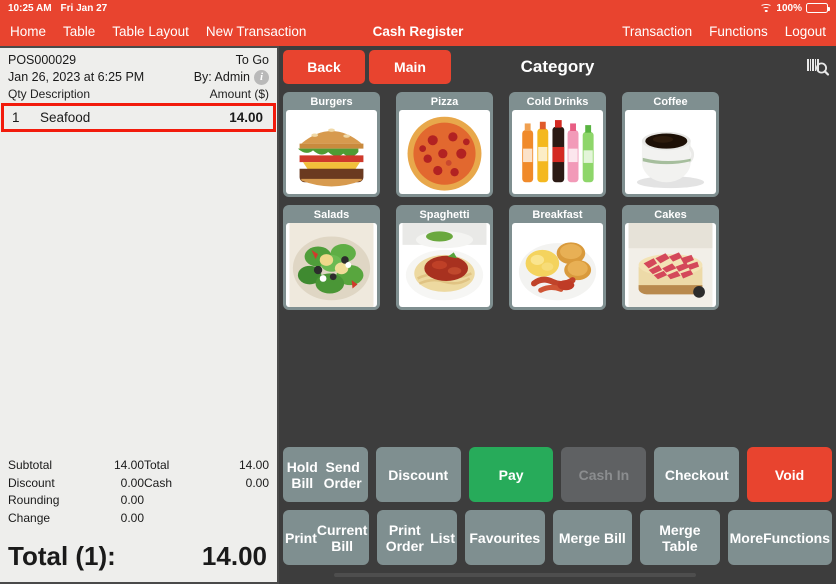 The image size is (836, 584). I want to click on wifi-icon, so click(766, 8).